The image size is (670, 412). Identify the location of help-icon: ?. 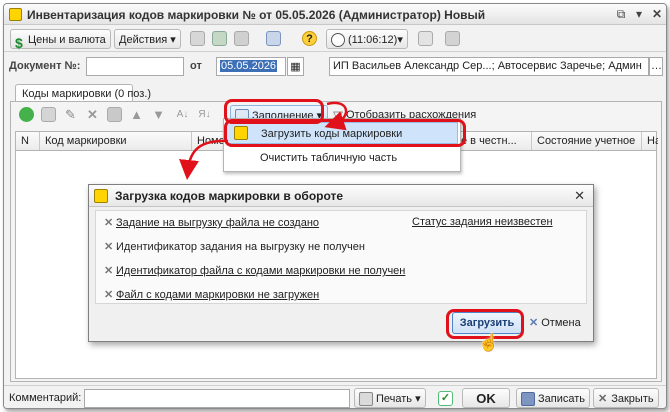
(309, 38).